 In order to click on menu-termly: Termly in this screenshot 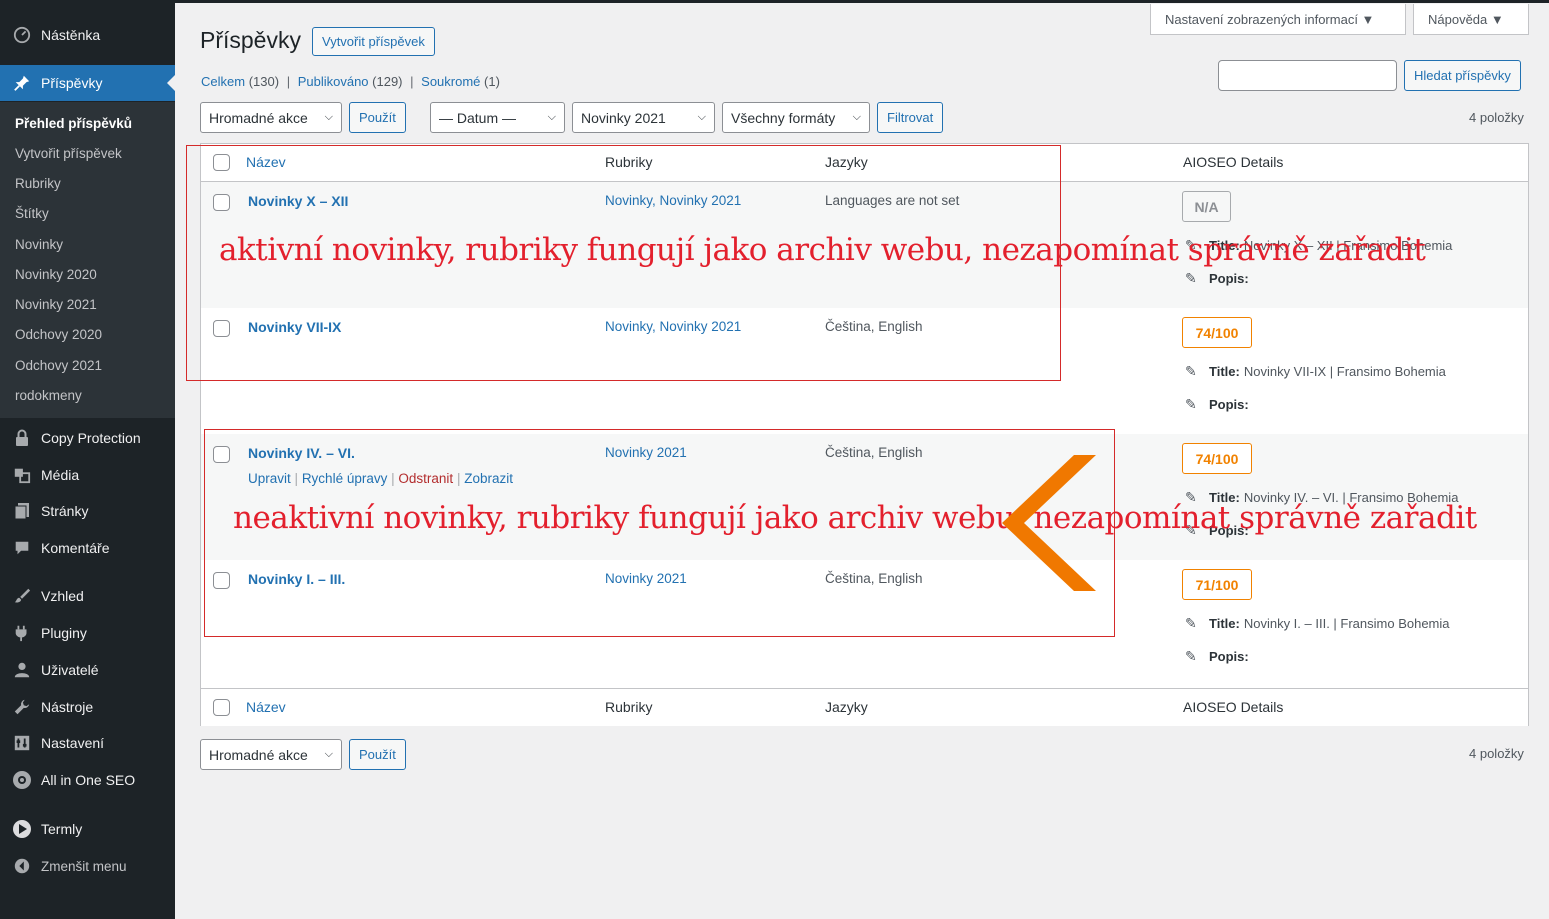, I will do `click(87, 829)`.